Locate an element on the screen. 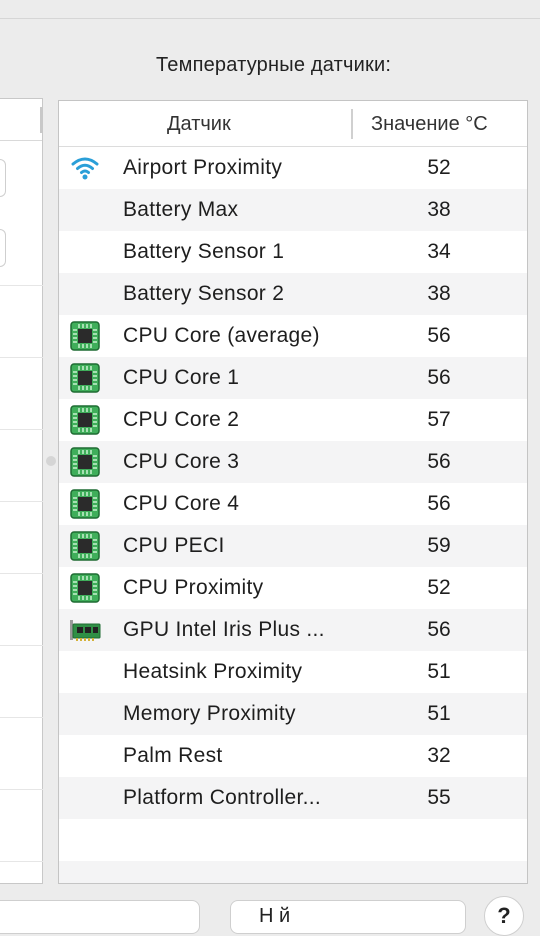 The image size is (540, 936). table-row: Platform Controller... 55 is located at coordinates (293, 798).